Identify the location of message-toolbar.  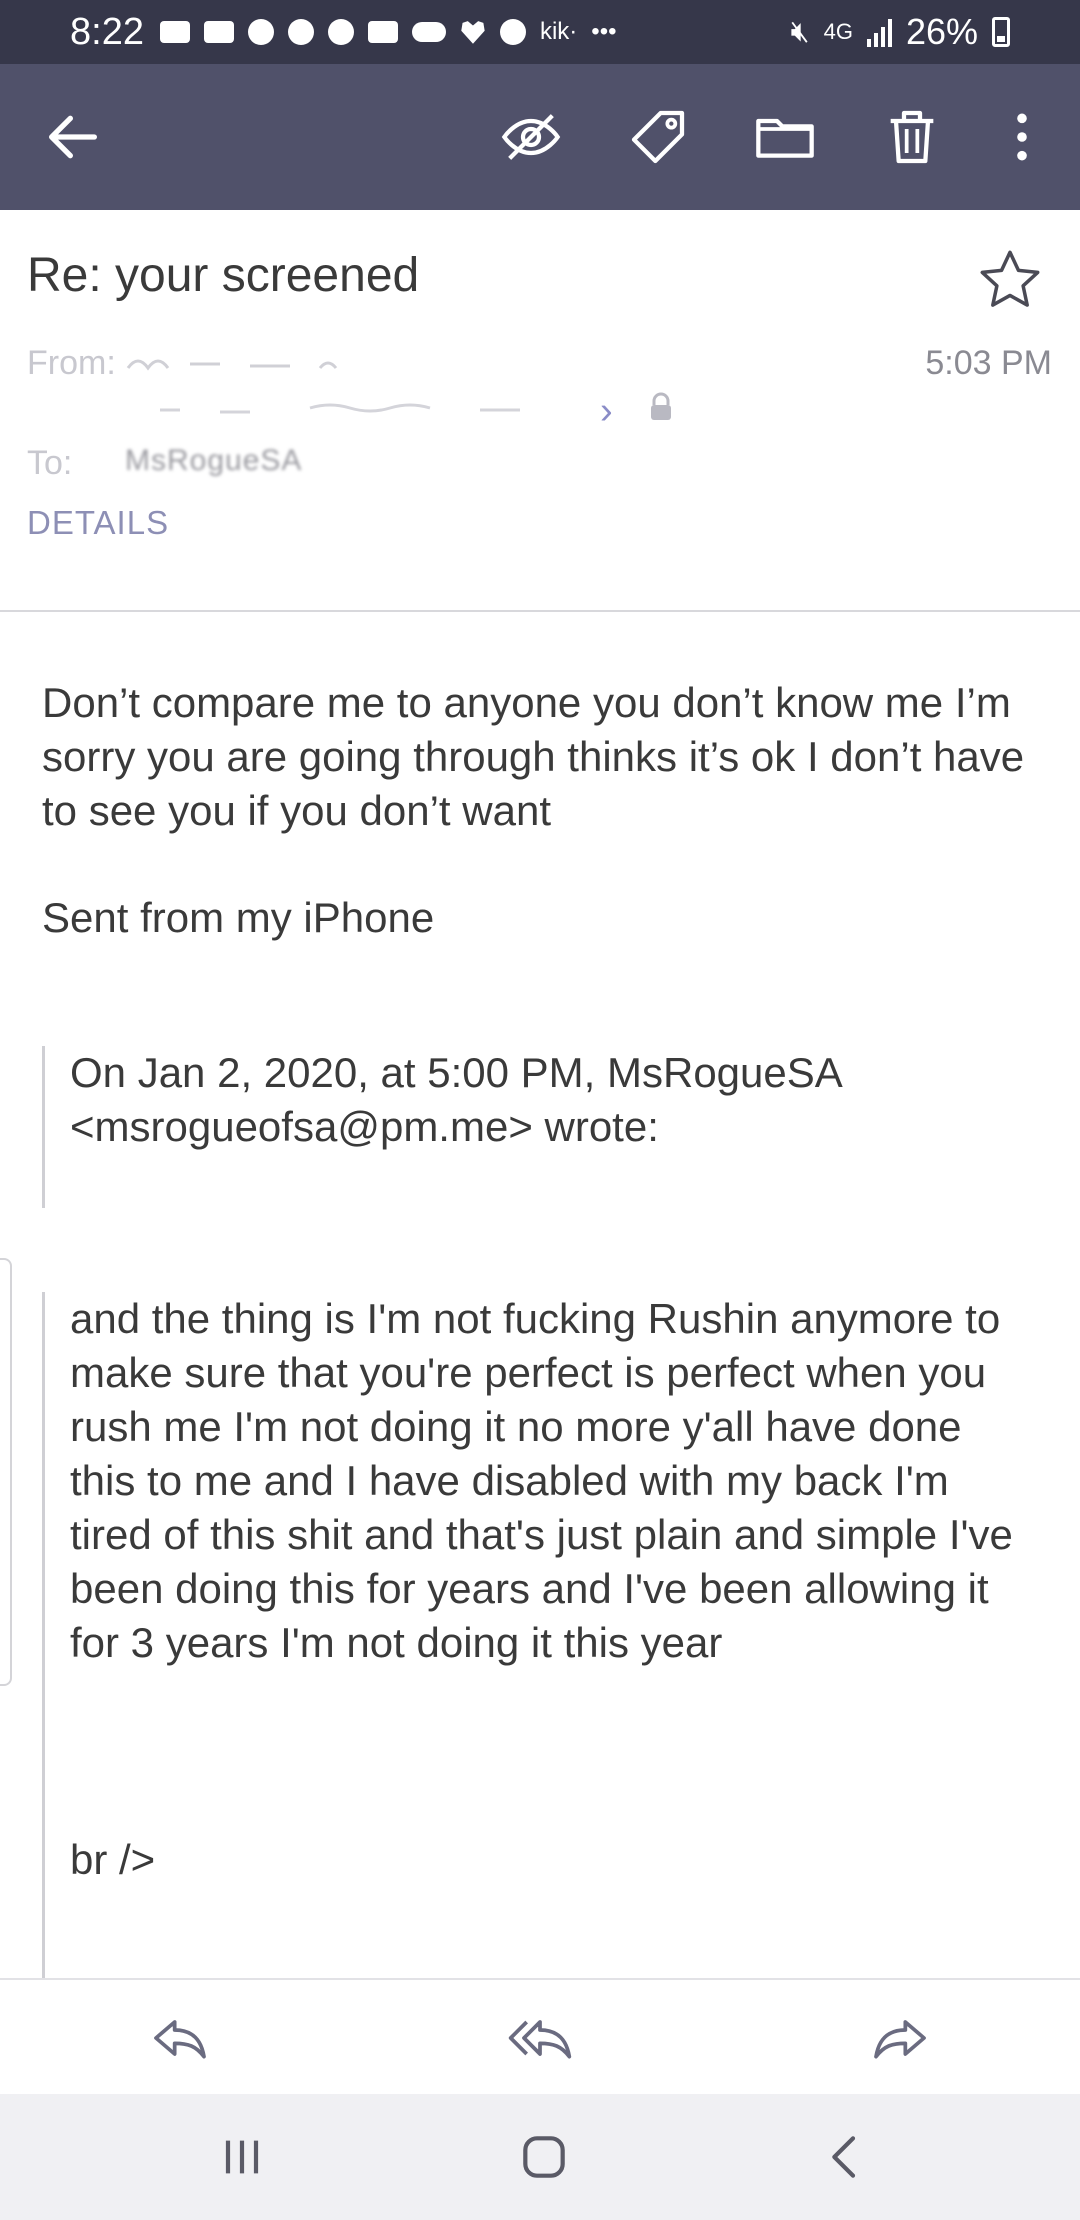
(540, 137).